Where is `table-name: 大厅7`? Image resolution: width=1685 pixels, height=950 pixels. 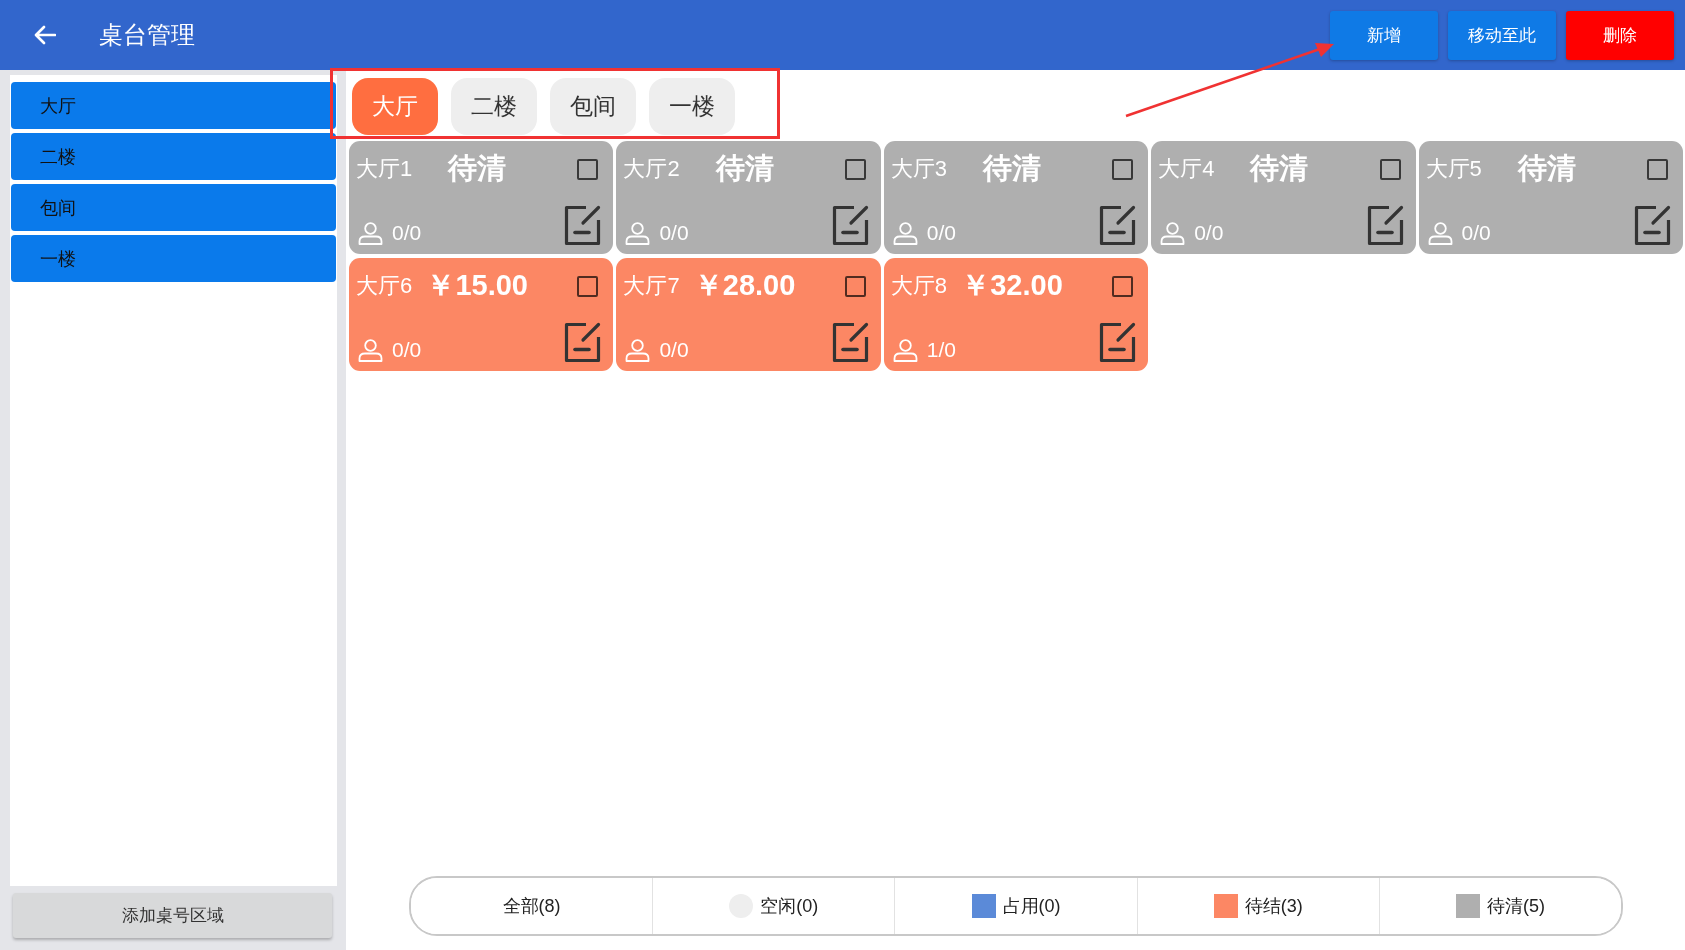 table-name: 大厅7 is located at coordinates (651, 286).